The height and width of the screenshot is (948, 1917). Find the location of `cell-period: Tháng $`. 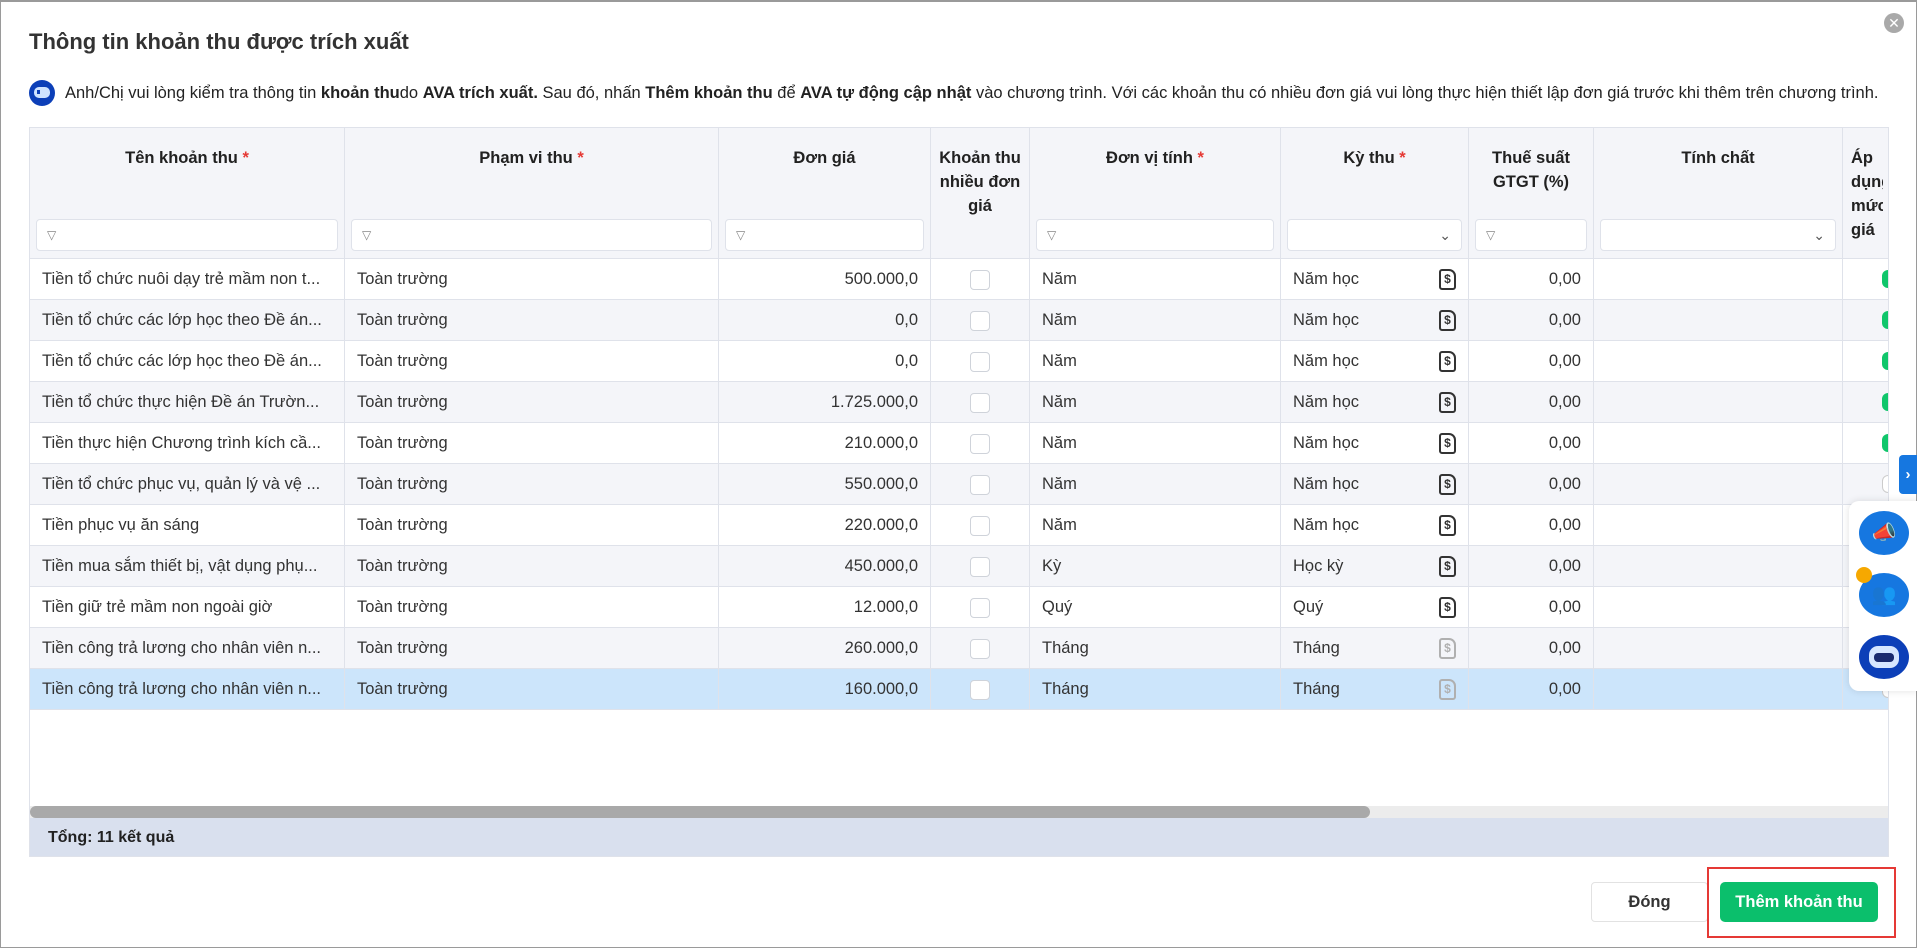

cell-period: Tháng $ is located at coordinates (1375, 689).